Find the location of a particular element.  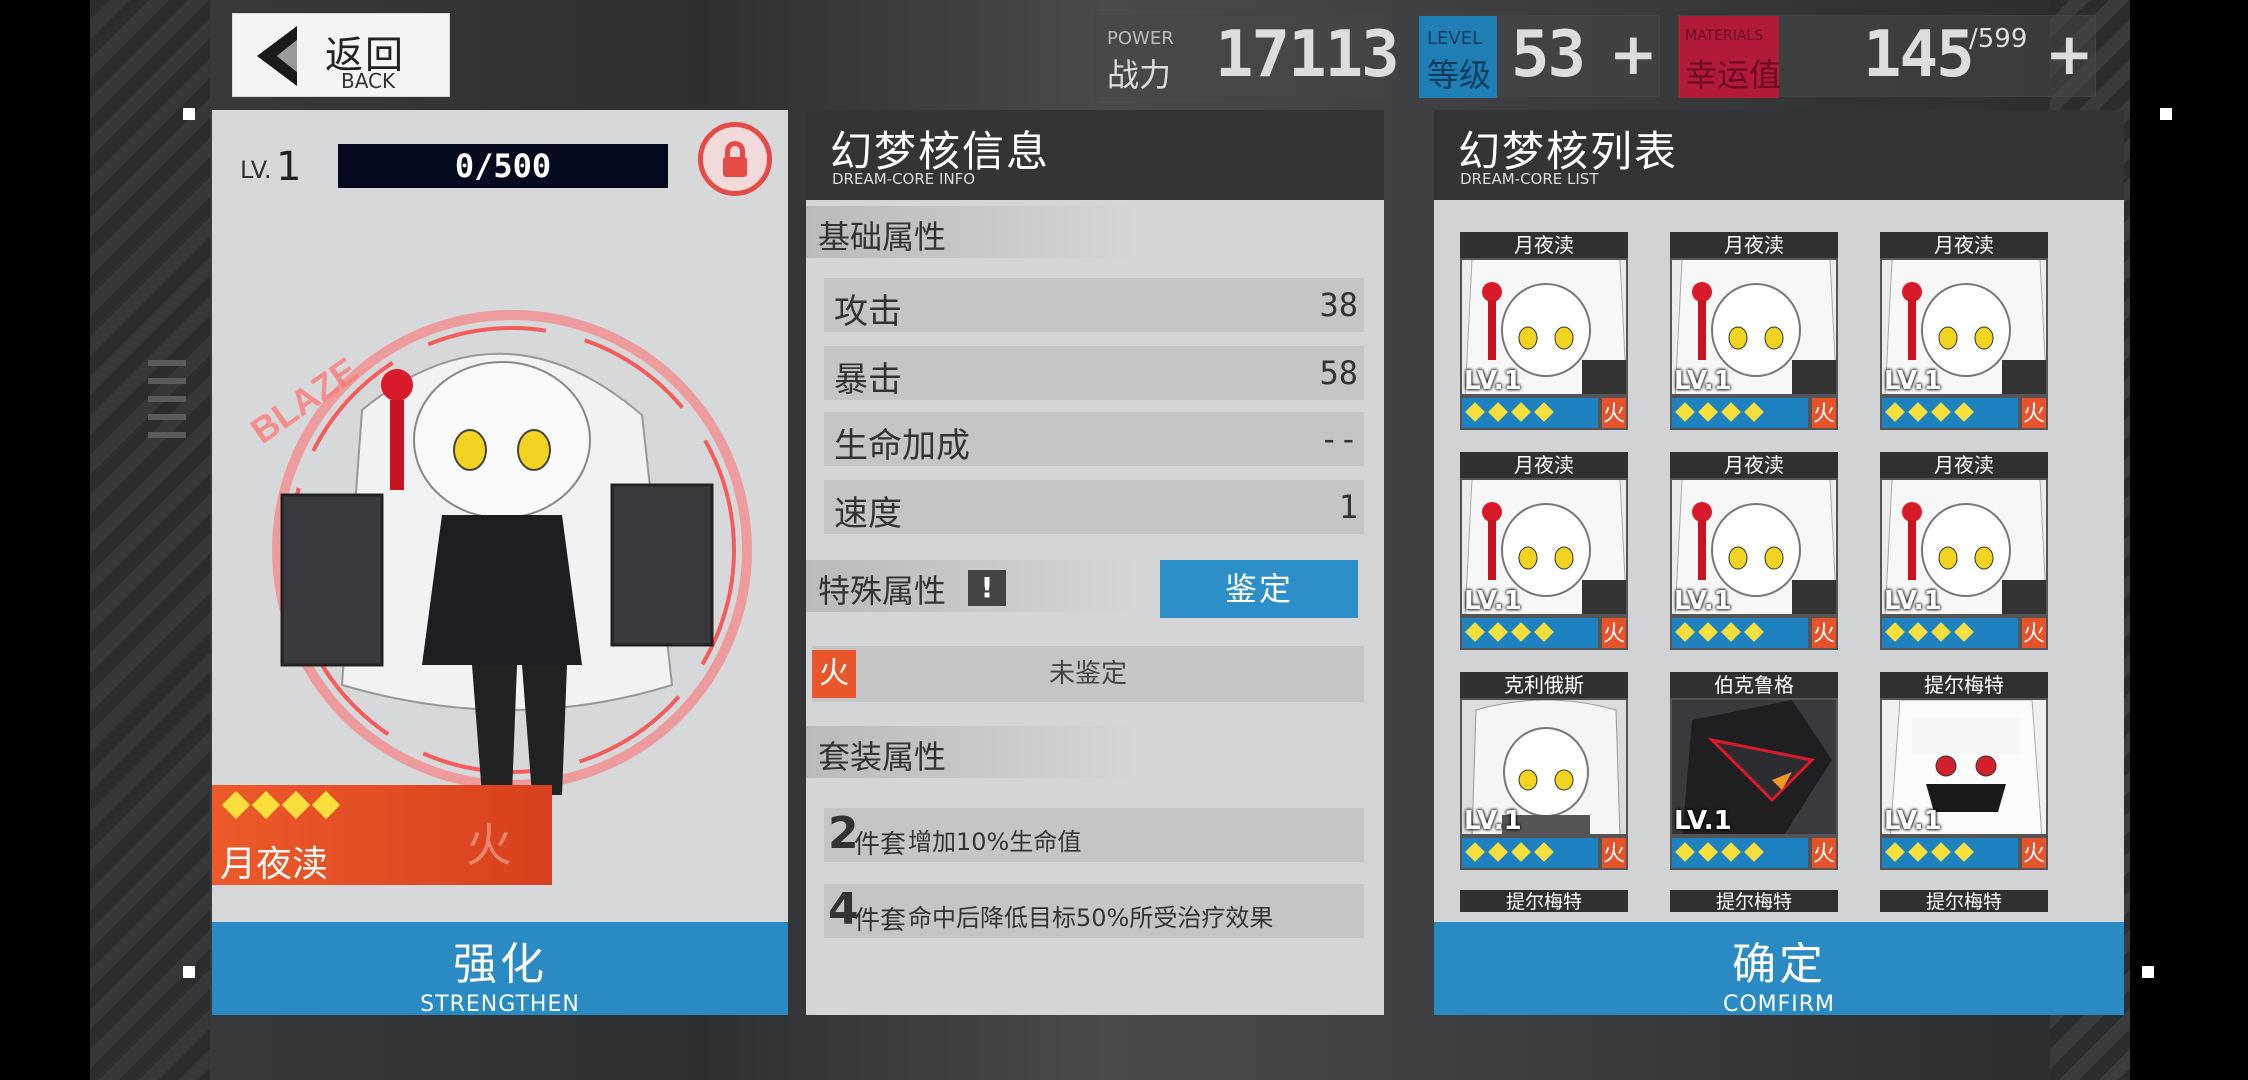

materials-label: 幸运值 is located at coordinates (1733, 75).